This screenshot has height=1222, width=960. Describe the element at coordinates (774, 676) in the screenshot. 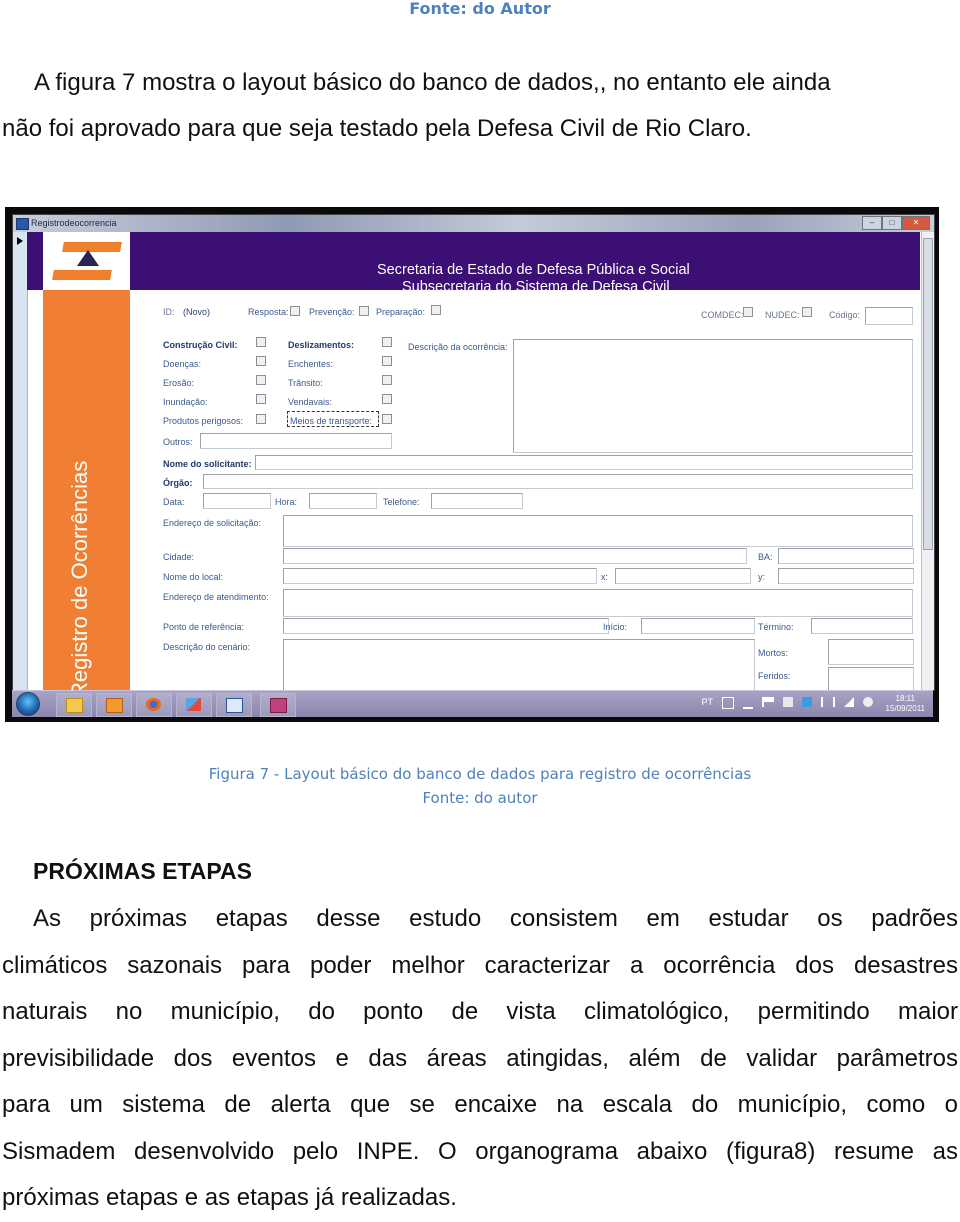

I see `feridos-label: Feridos:` at that location.